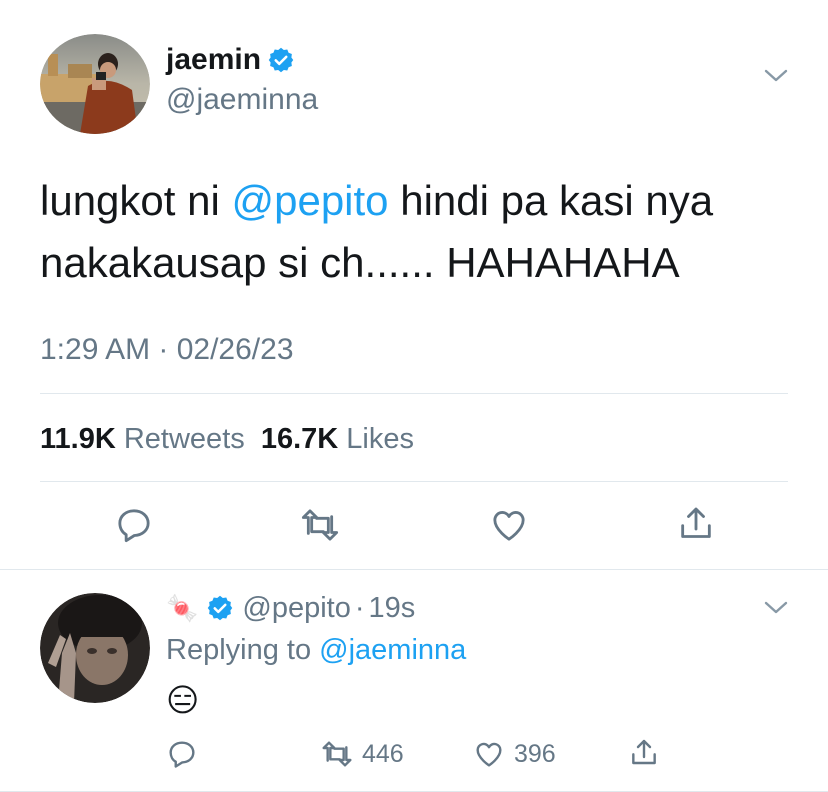 The image size is (828, 792). I want to click on reply-header: 🍬 @pepito · 19s, so click(290, 608).